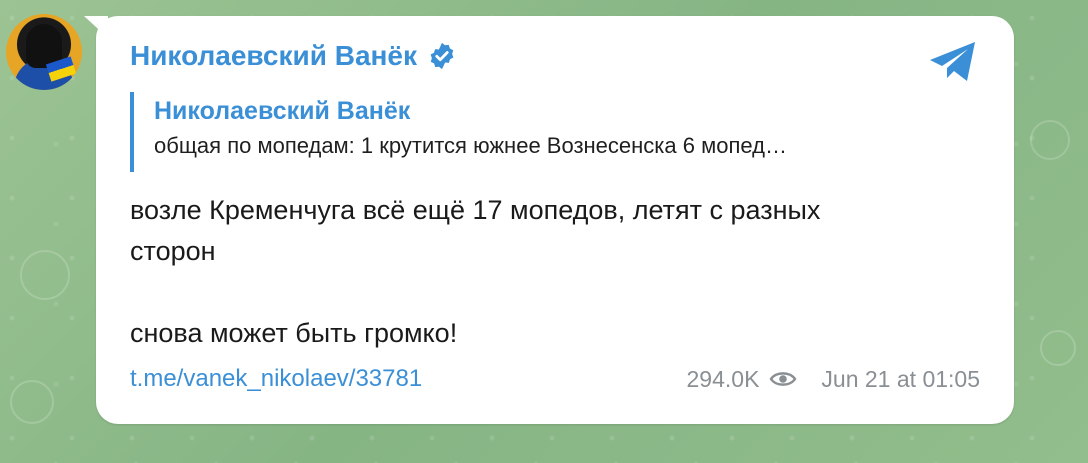 The image size is (1088, 463). I want to click on author-name: Николаевский Ванёк, so click(273, 56).